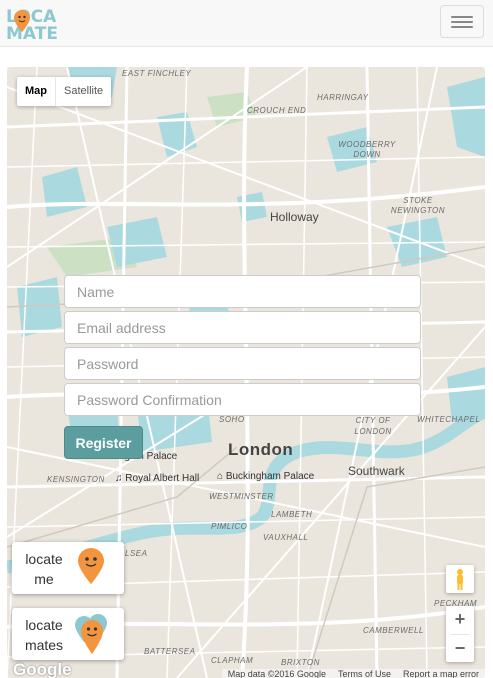 This screenshot has width=493, height=678. What do you see at coordinates (364, 673) in the screenshot?
I see `terms-of-use-link: Terms of Use` at bounding box center [364, 673].